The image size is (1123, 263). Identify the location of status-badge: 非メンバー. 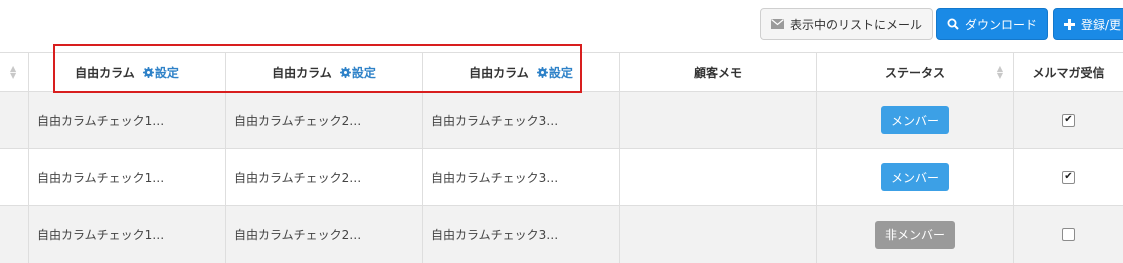
(915, 234).